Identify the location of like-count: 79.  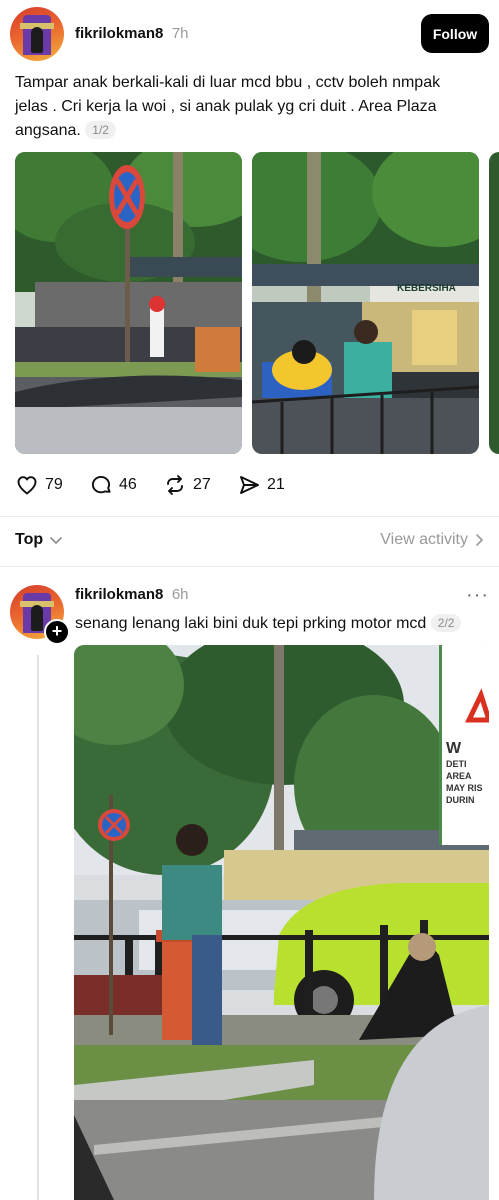
(54, 484).